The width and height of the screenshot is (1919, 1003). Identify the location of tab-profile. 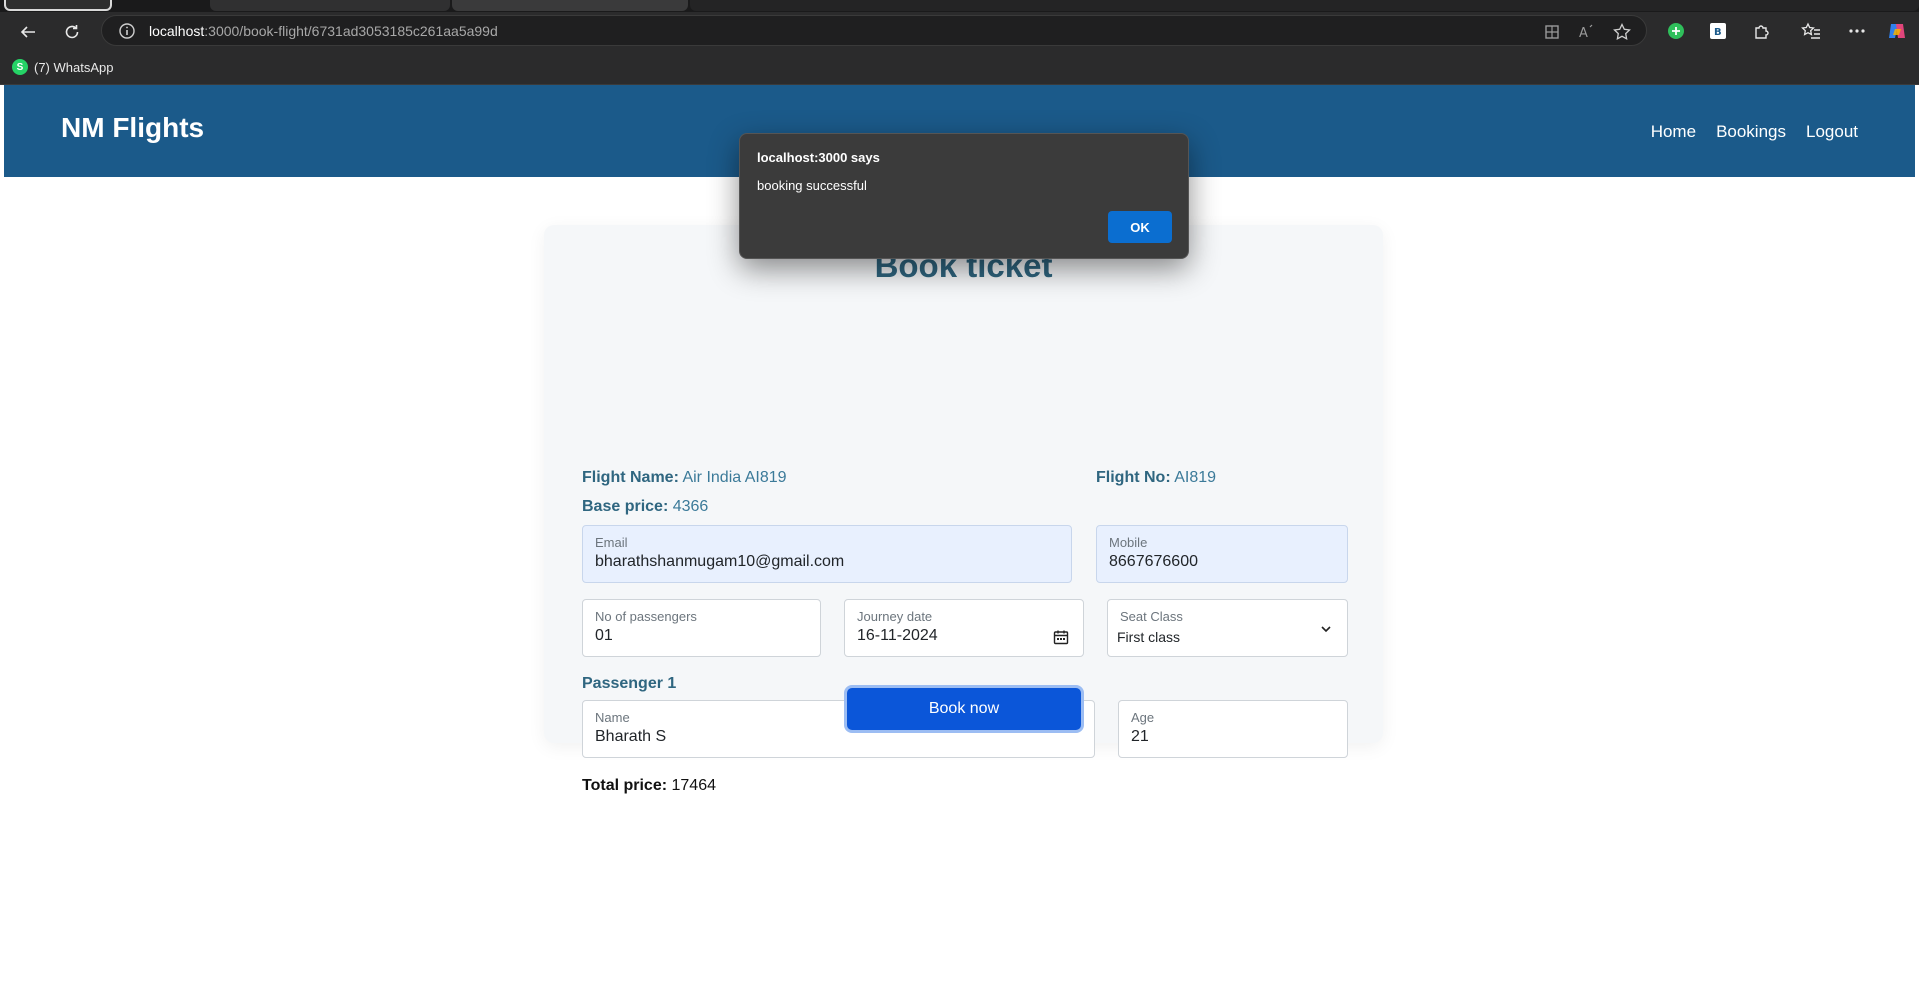
(58, 5).